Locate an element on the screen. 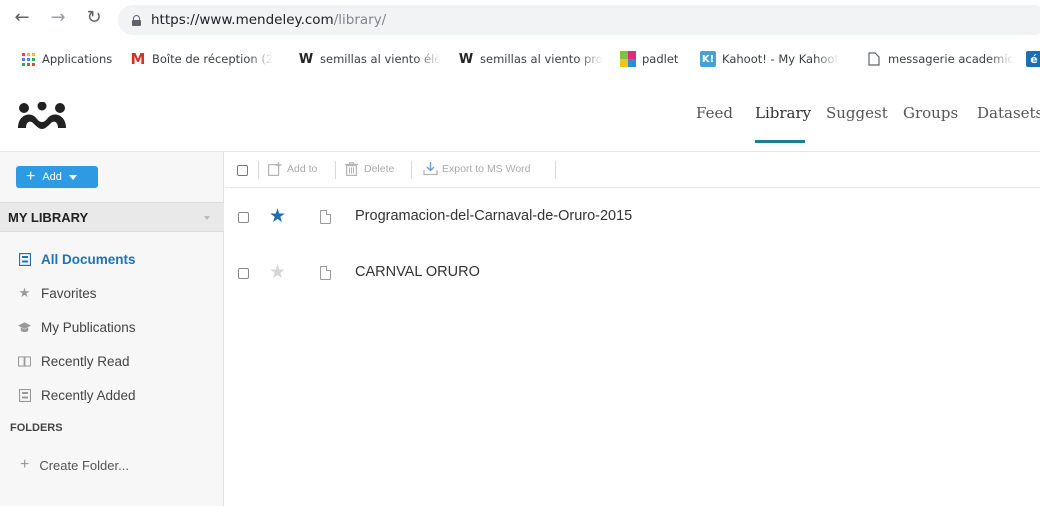  kahoot-icon: K! is located at coordinates (708, 59).